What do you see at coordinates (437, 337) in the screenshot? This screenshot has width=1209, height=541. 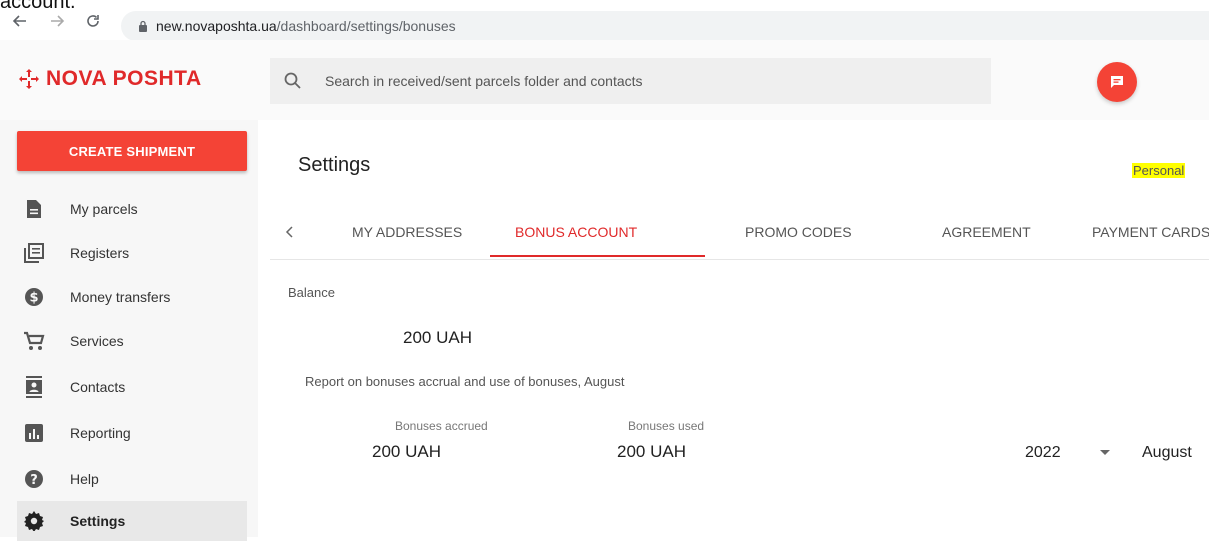 I see `balance-value: 200 UAH` at bounding box center [437, 337].